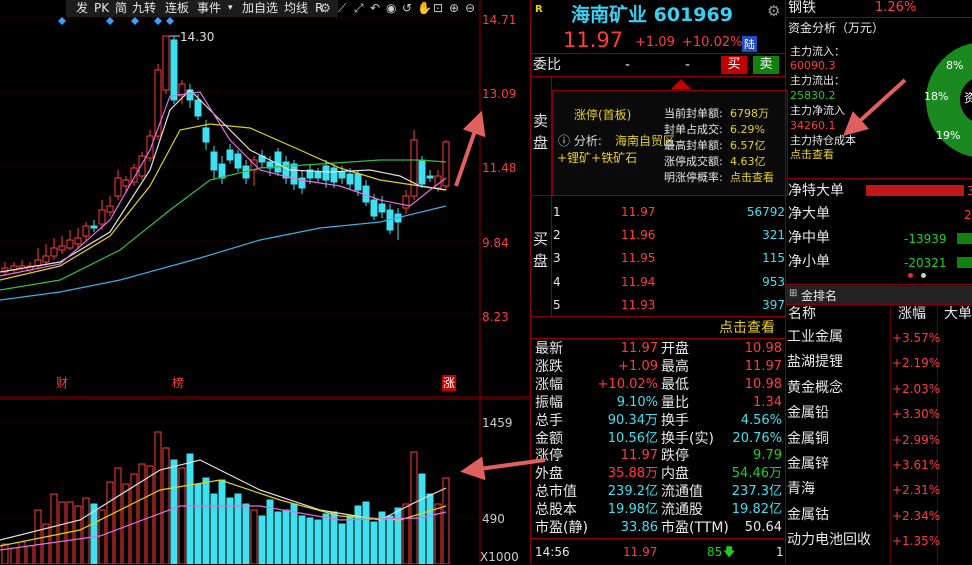  I want to click on bid-row: 3 11.95 115, so click(669, 258).